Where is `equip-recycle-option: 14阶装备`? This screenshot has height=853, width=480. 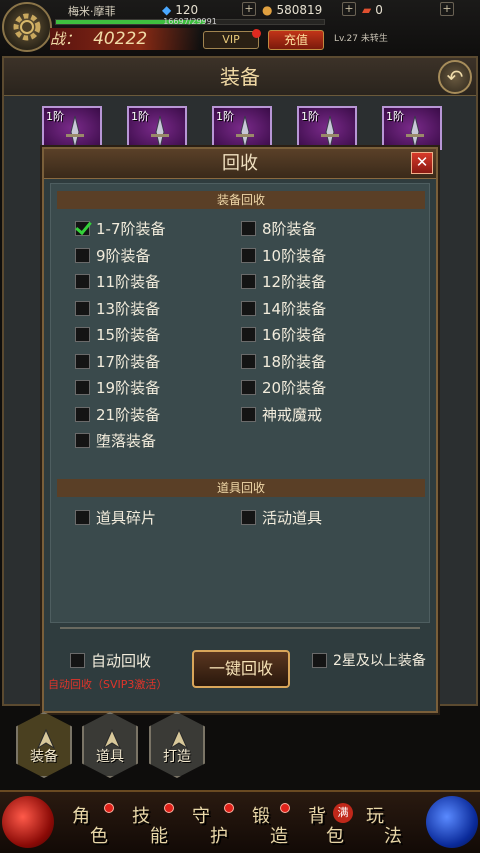 equip-recycle-option: 14阶装备 is located at coordinates (283, 308).